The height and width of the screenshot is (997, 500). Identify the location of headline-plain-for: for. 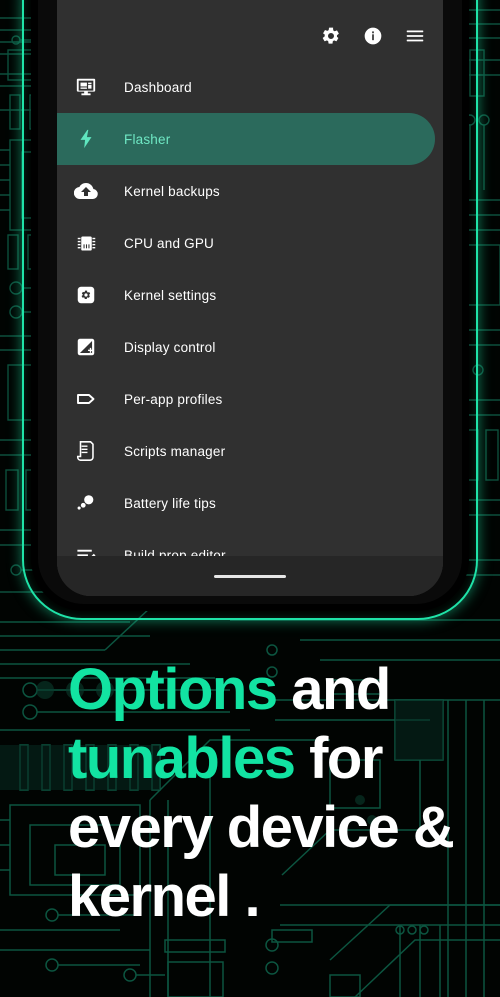
(338, 758).